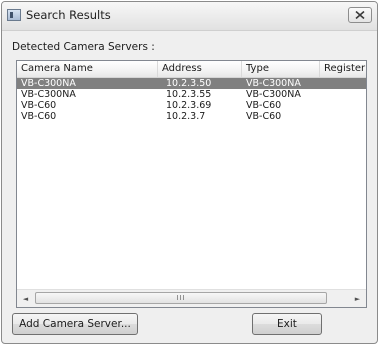 Image resolution: width=379 pixels, height=345 pixels. I want to click on scroll-right-icon: ►, so click(357, 298).